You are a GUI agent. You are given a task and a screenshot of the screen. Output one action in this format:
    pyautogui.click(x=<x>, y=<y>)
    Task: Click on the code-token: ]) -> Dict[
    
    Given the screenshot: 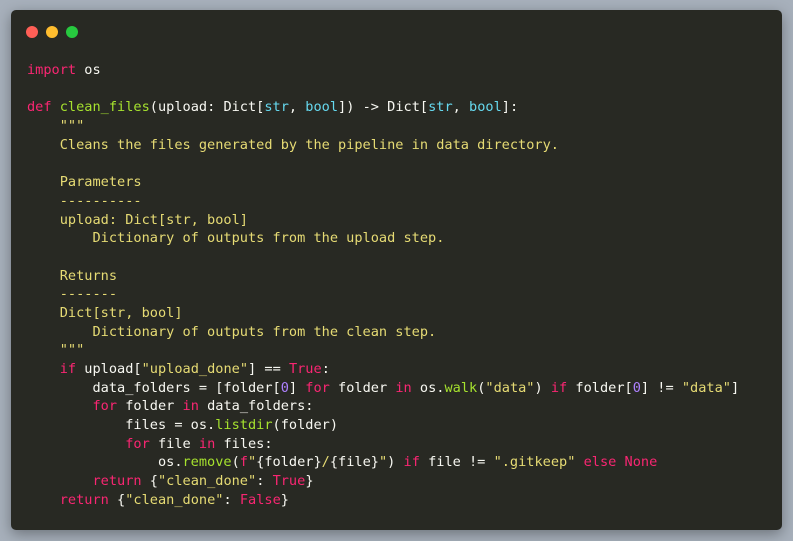 What is the action you would take?
    pyautogui.click(x=383, y=107)
    